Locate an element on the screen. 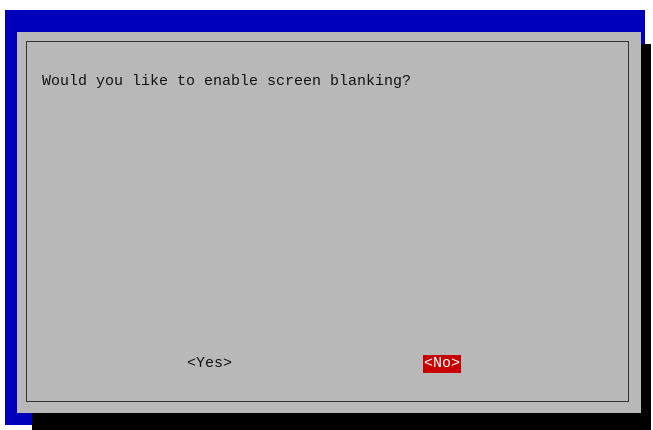 Image resolution: width=653 pixels, height=430 pixels. no-button: <No> is located at coordinates (442, 364).